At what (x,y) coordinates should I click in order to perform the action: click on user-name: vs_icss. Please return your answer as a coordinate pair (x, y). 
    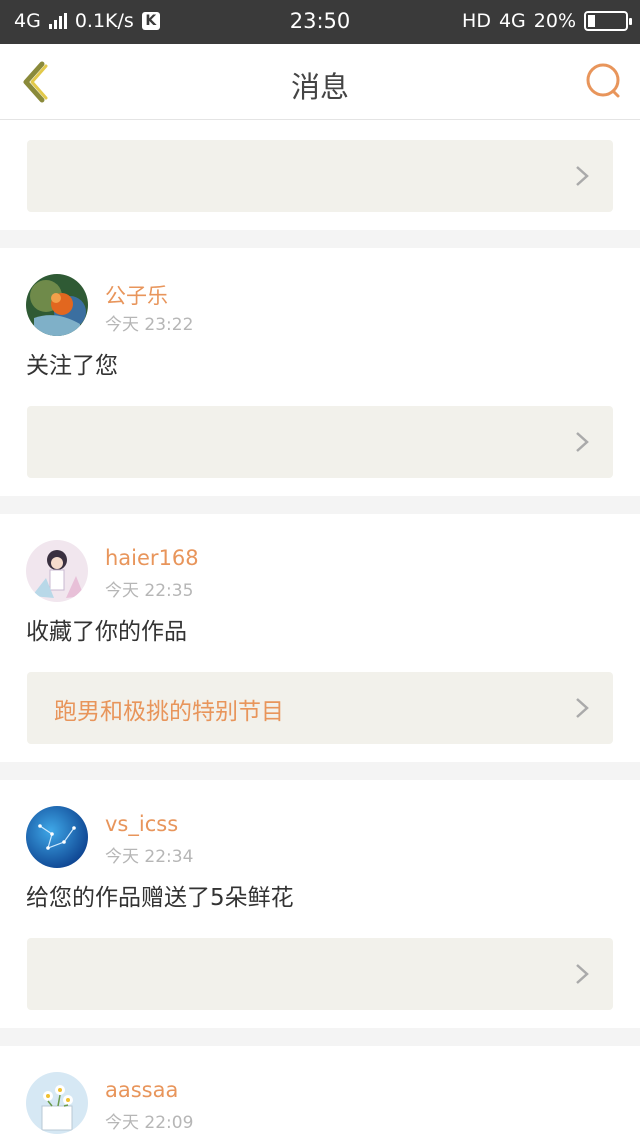
    Looking at the image, I should click on (141, 824).